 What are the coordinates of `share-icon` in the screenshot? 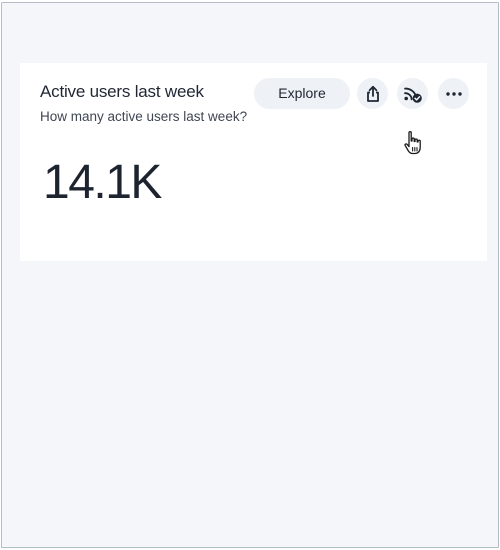 It's located at (372, 93).